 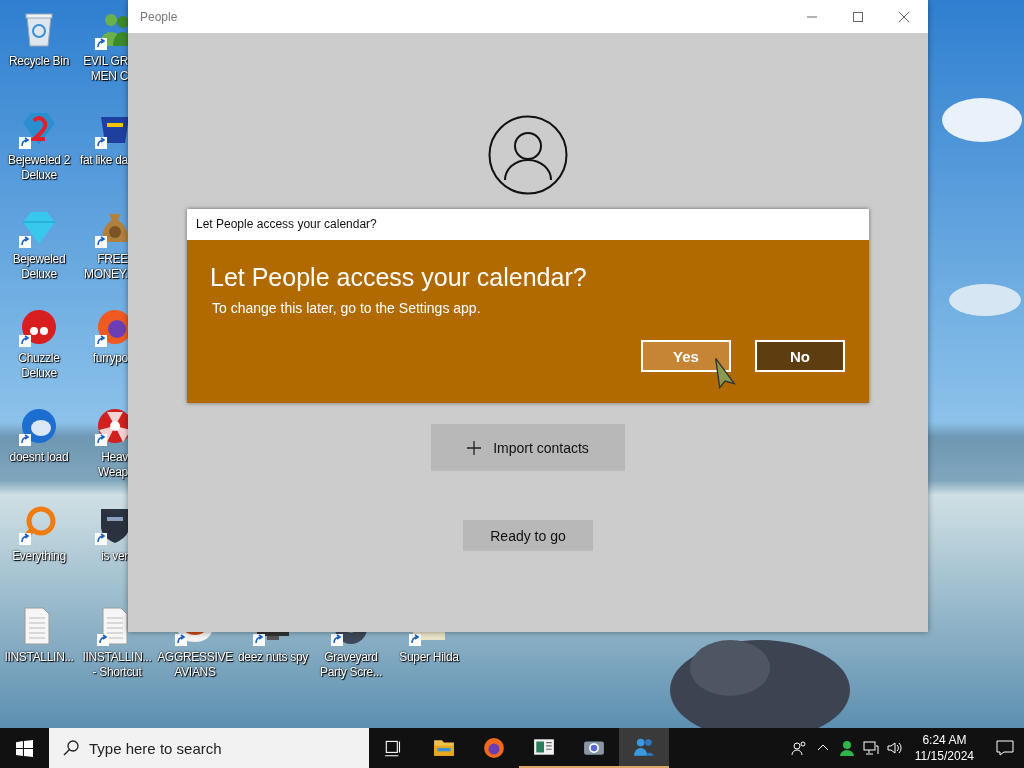 What do you see at coordinates (800, 356) in the screenshot?
I see `dialog-button: No` at bounding box center [800, 356].